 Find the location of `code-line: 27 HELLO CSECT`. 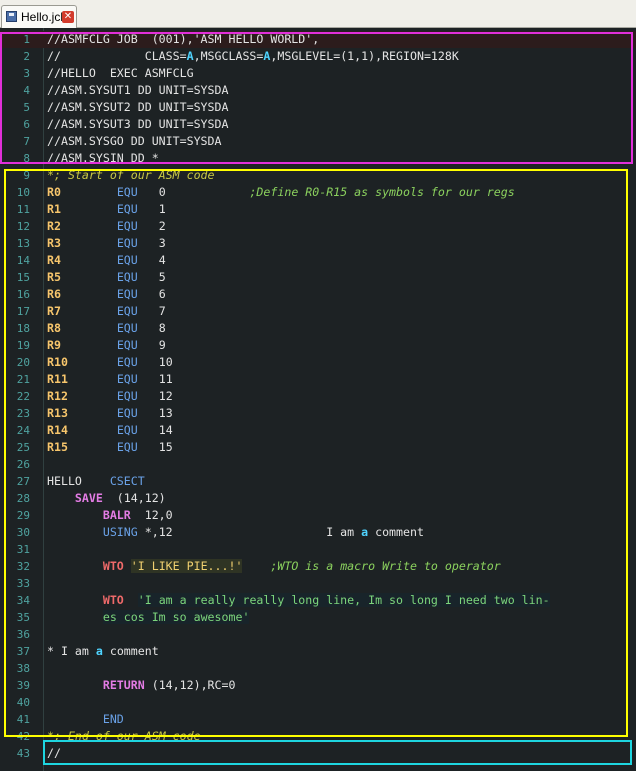

code-line: 27 HELLO CSECT is located at coordinates (318, 481).